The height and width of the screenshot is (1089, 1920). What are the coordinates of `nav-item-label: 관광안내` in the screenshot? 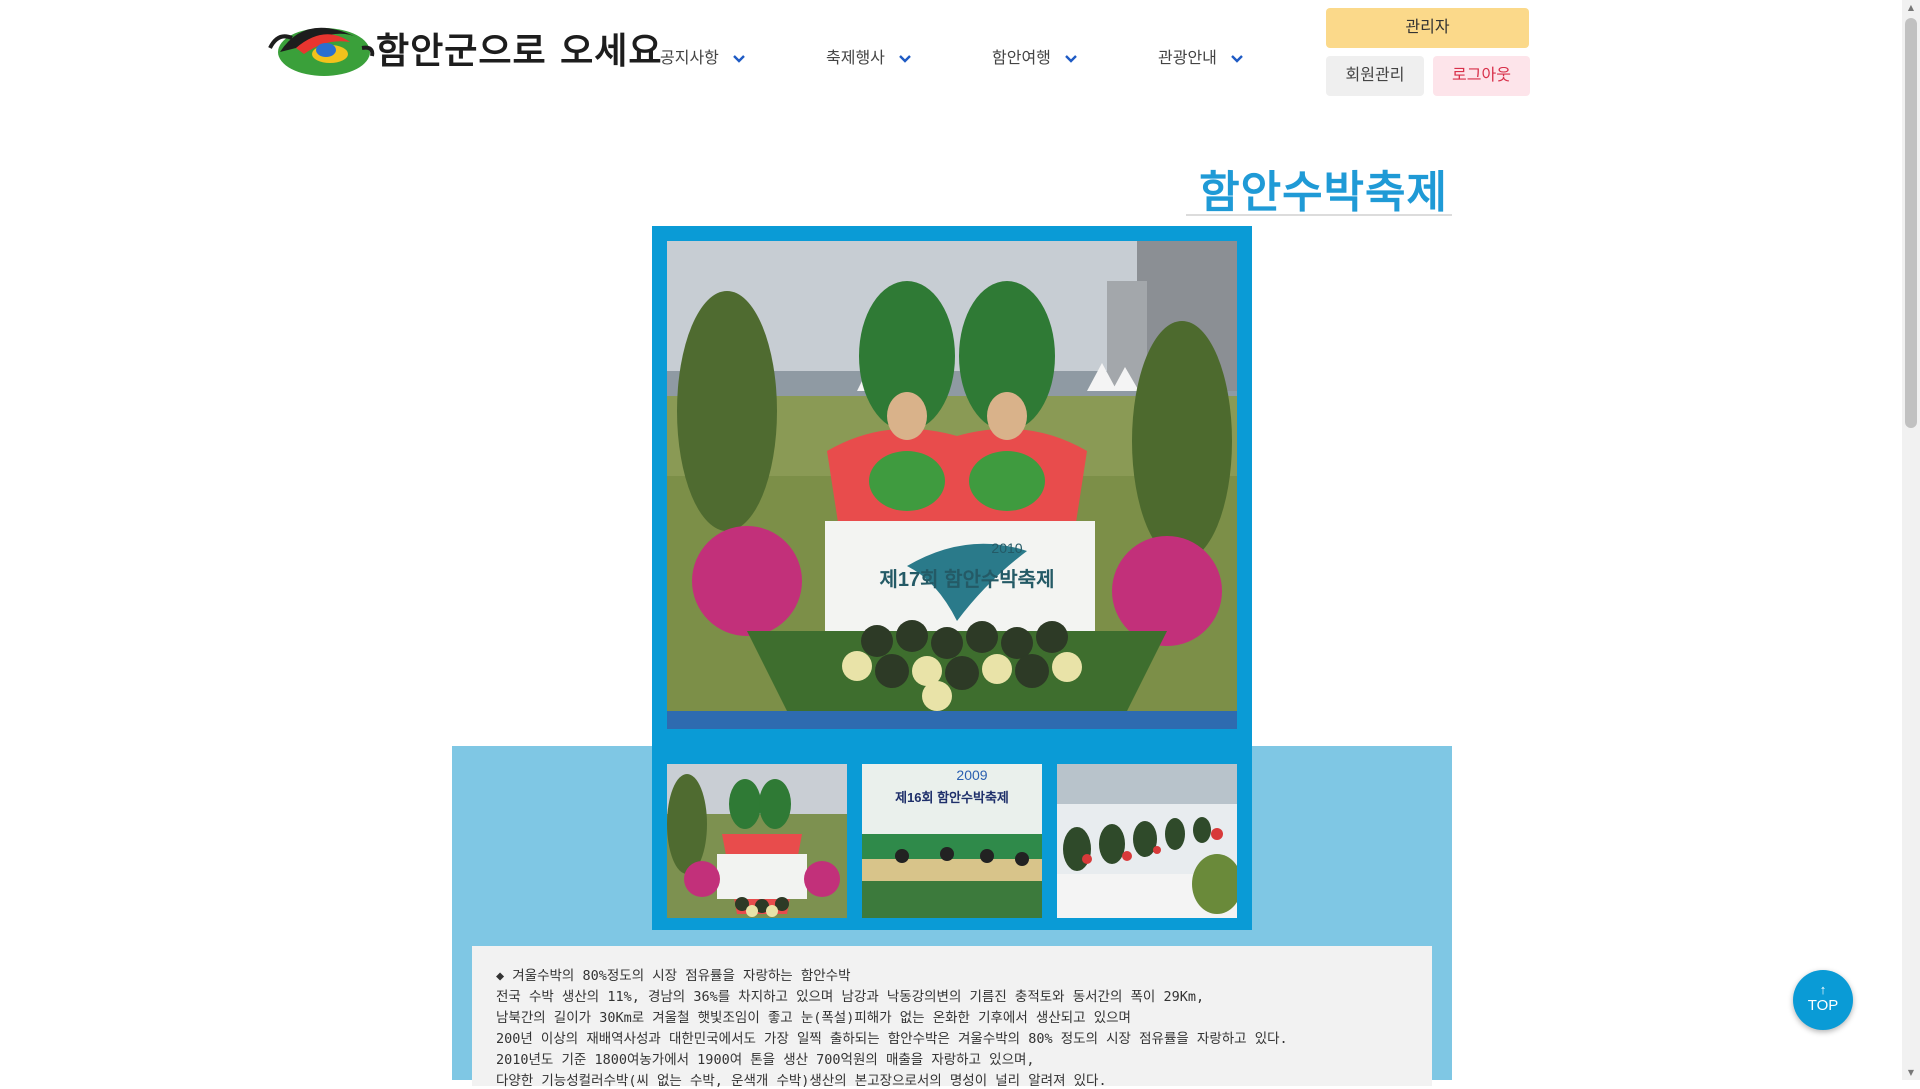 It's located at (1187, 58).